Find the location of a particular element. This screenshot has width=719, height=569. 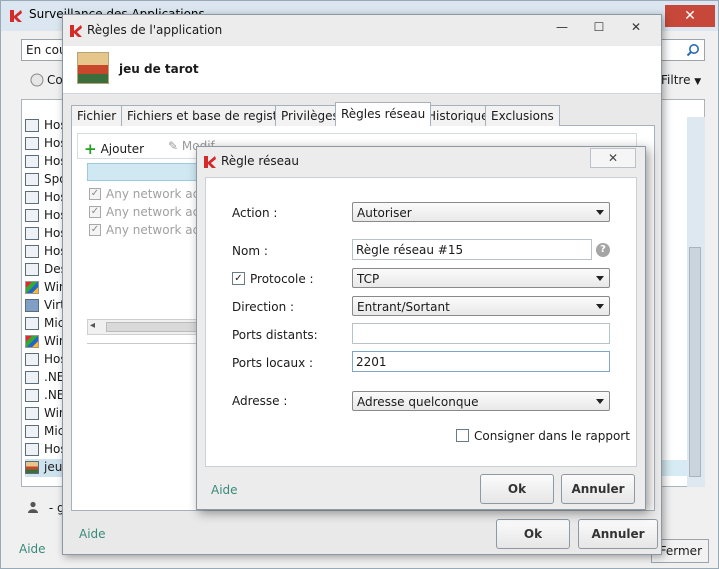

address-select: Adresse quelconque is located at coordinates (481, 401).